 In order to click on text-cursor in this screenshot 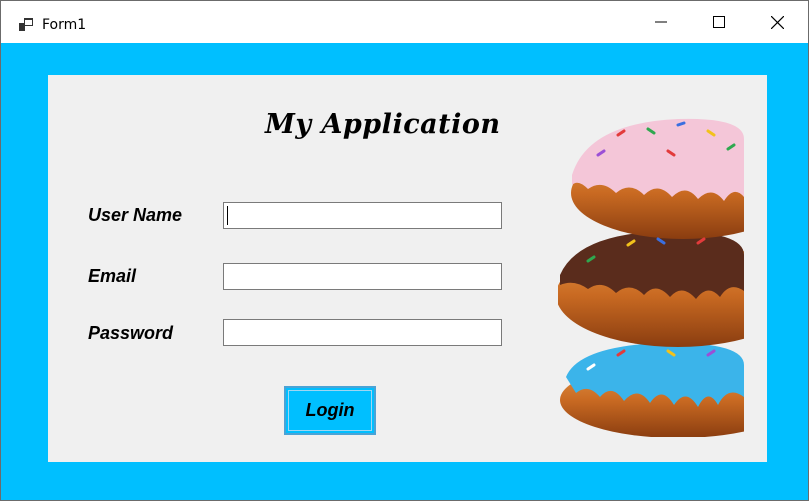, I will do `click(227, 215)`.